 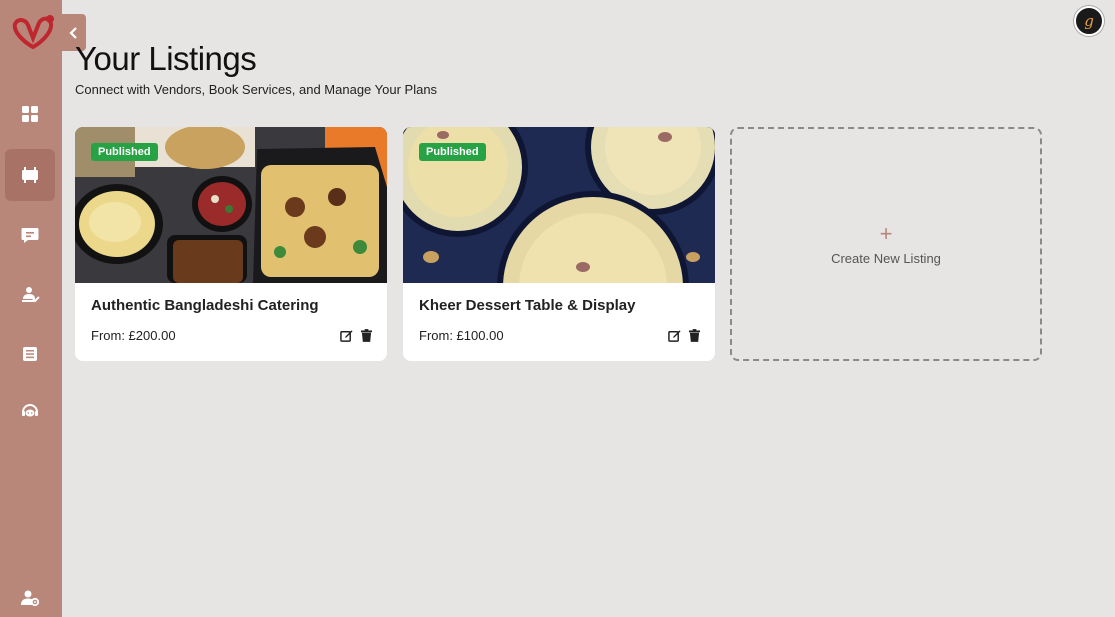 What do you see at coordinates (133, 335) in the screenshot?
I see `listing-price: From: £200.00` at bounding box center [133, 335].